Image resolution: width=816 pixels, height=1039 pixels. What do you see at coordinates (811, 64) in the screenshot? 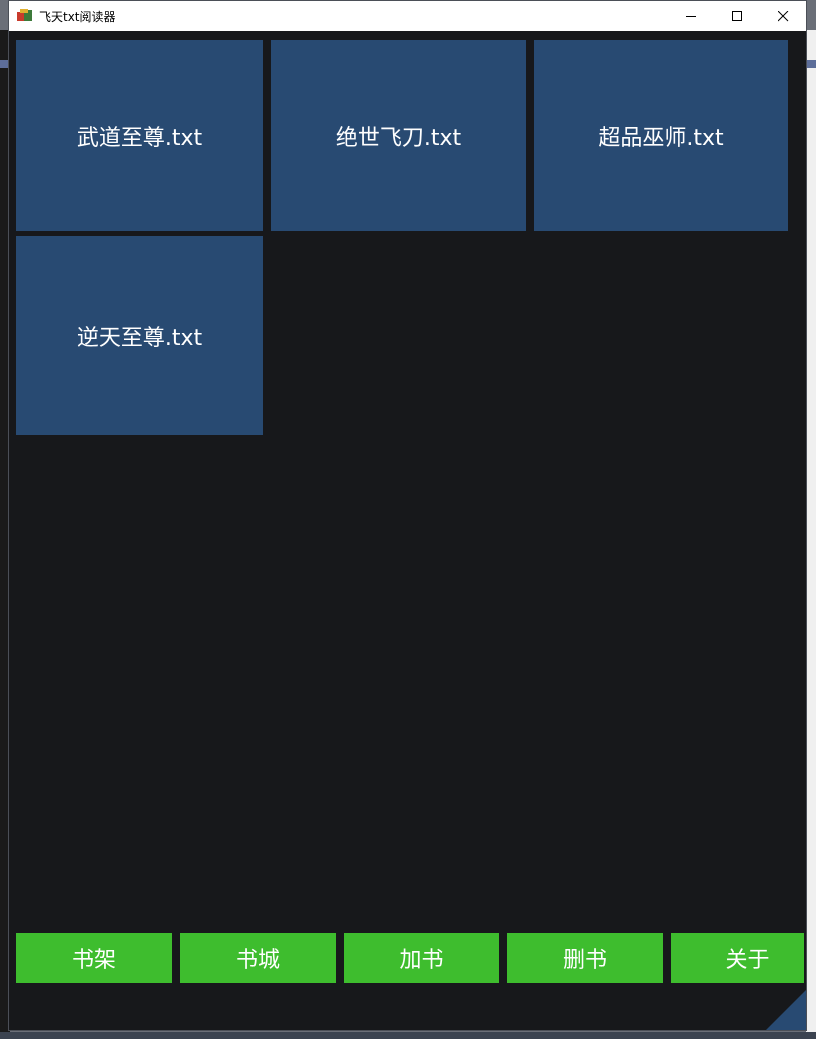
I see `background-desktop-strip` at bounding box center [811, 64].